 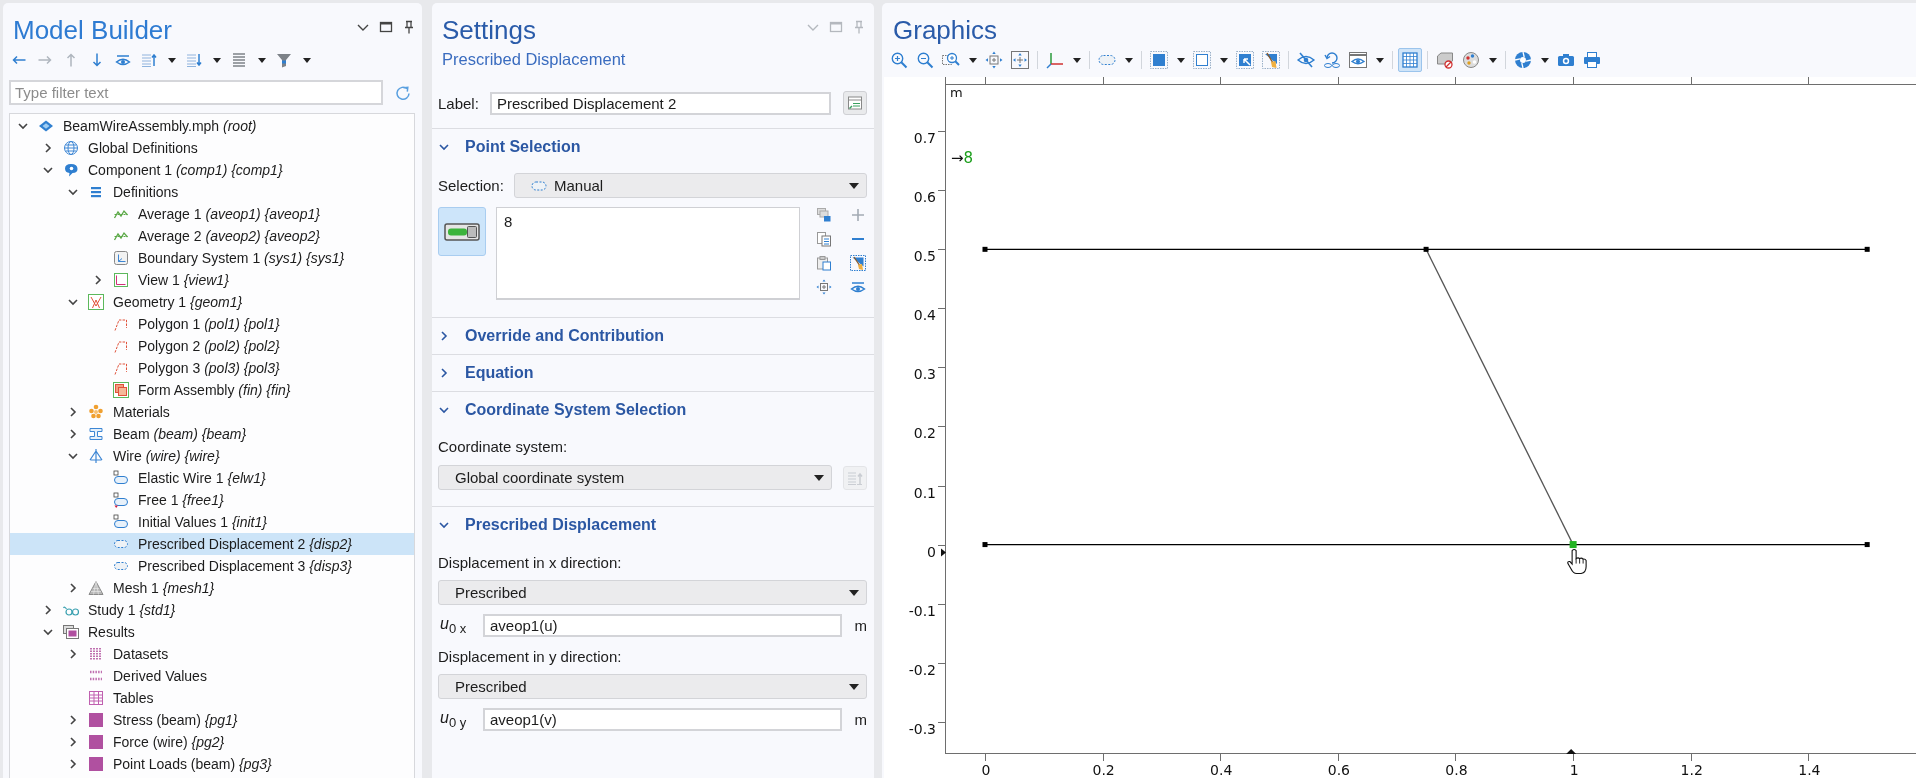 What do you see at coordinates (855, 103) in the screenshot?
I see `label-options-button` at bounding box center [855, 103].